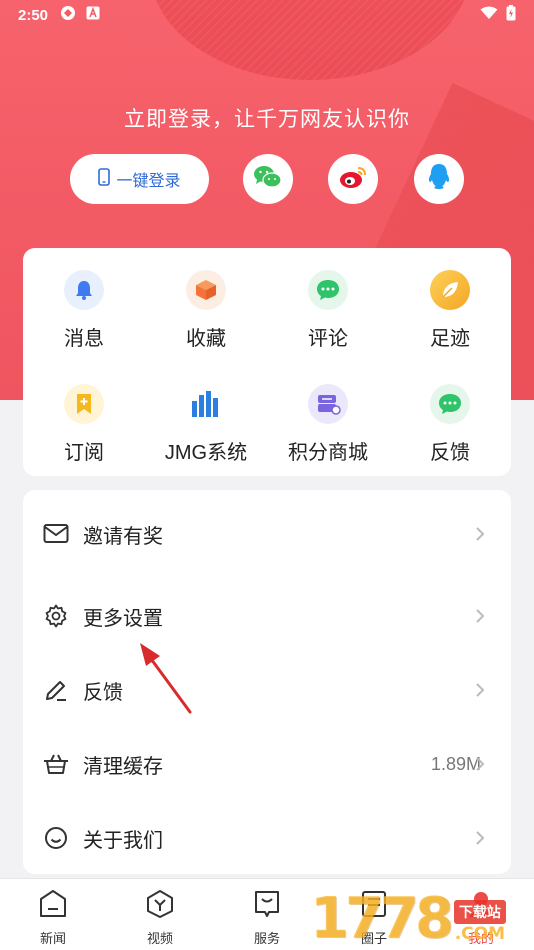  What do you see at coordinates (56, 838) in the screenshot?
I see `smiley-icon` at bounding box center [56, 838].